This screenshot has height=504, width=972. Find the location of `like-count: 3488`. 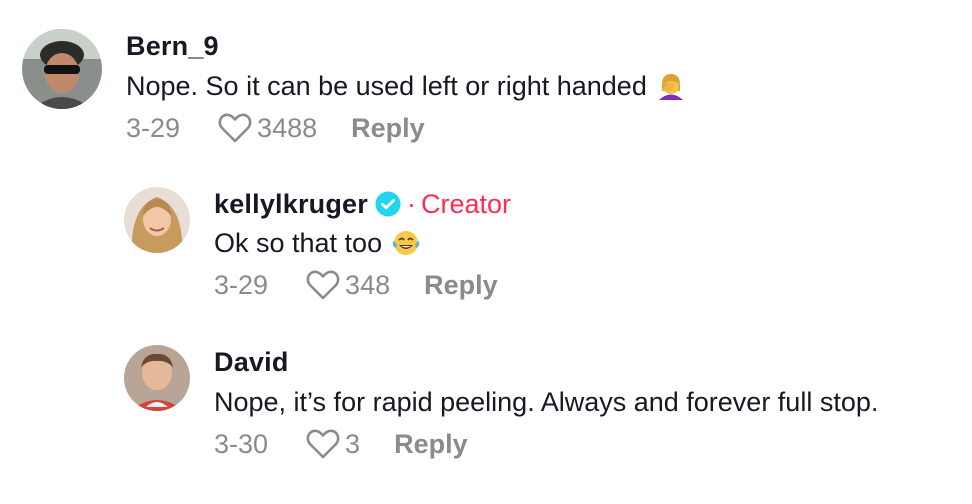

like-count: 3488 is located at coordinates (287, 127).